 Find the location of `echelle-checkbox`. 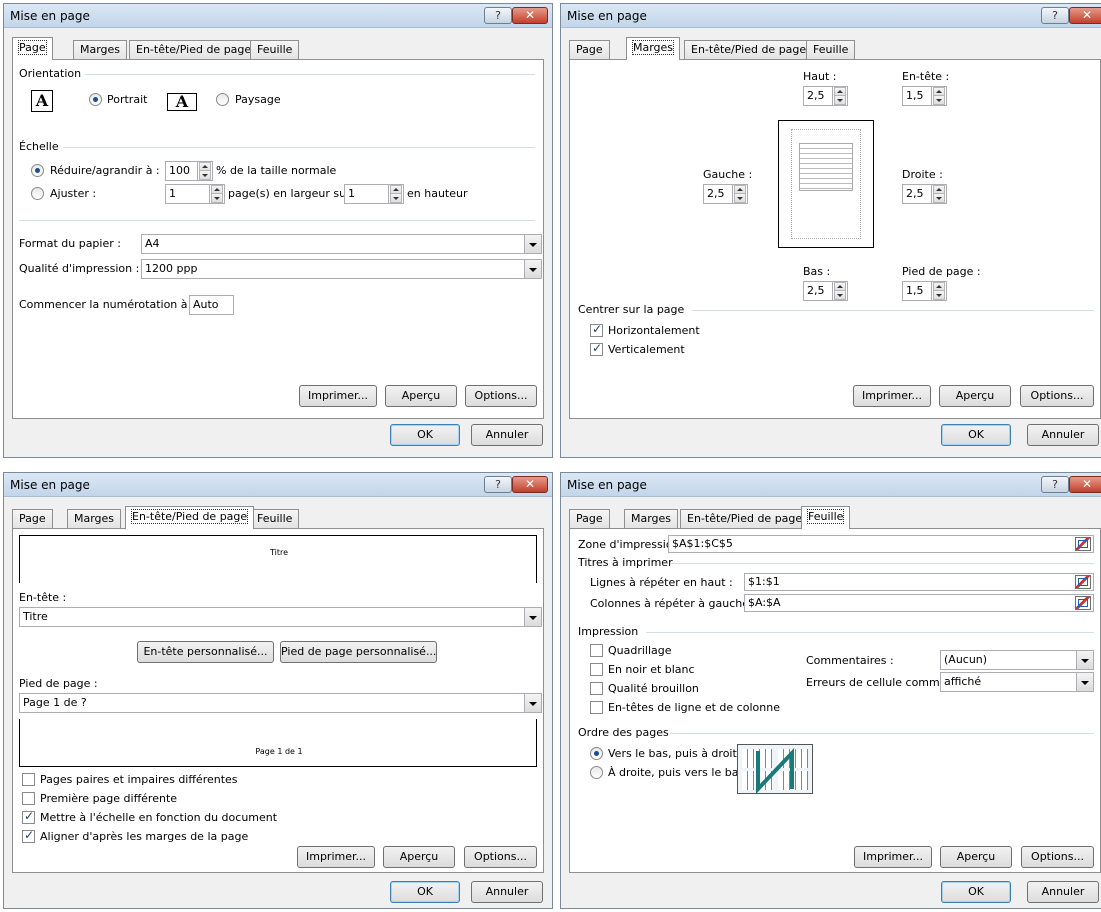

echelle-checkbox is located at coordinates (28, 816).